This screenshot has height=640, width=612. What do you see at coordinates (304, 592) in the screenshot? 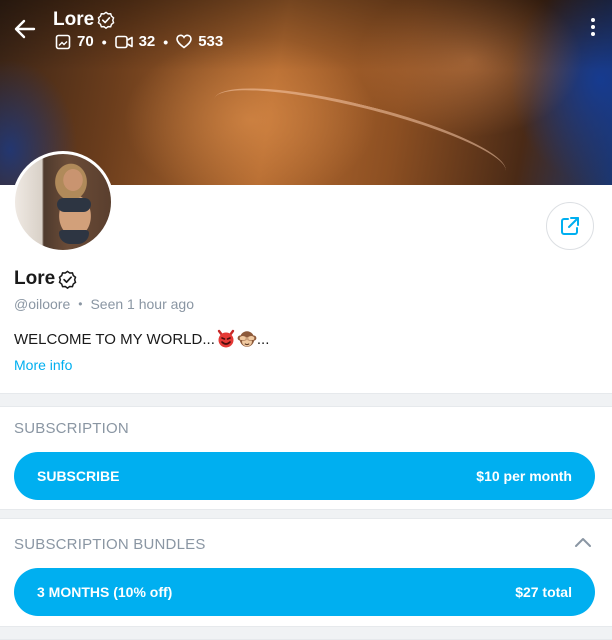
I see `bundle-button: 3 MONTHS (10% off) $27 total` at bounding box center [304, 592].